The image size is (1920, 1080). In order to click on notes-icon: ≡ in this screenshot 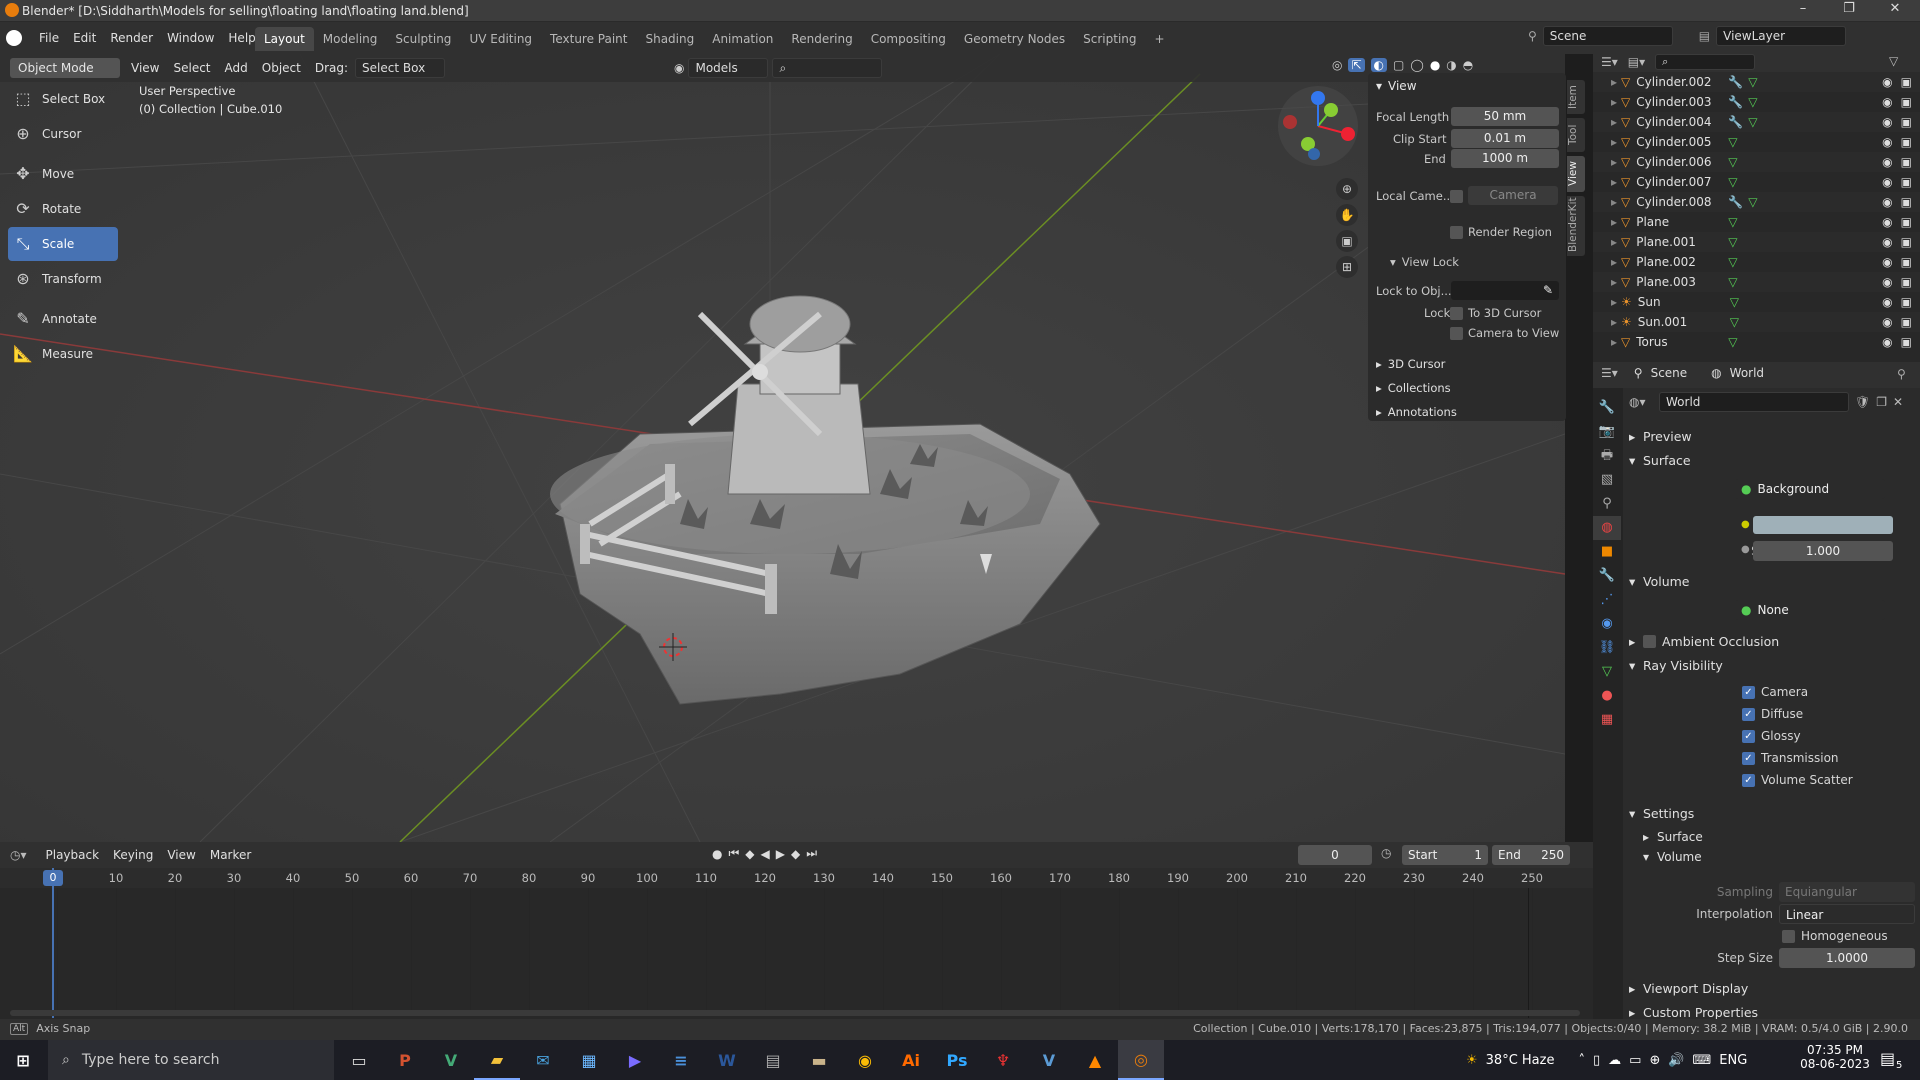, I will do `click(681, 1060)`.